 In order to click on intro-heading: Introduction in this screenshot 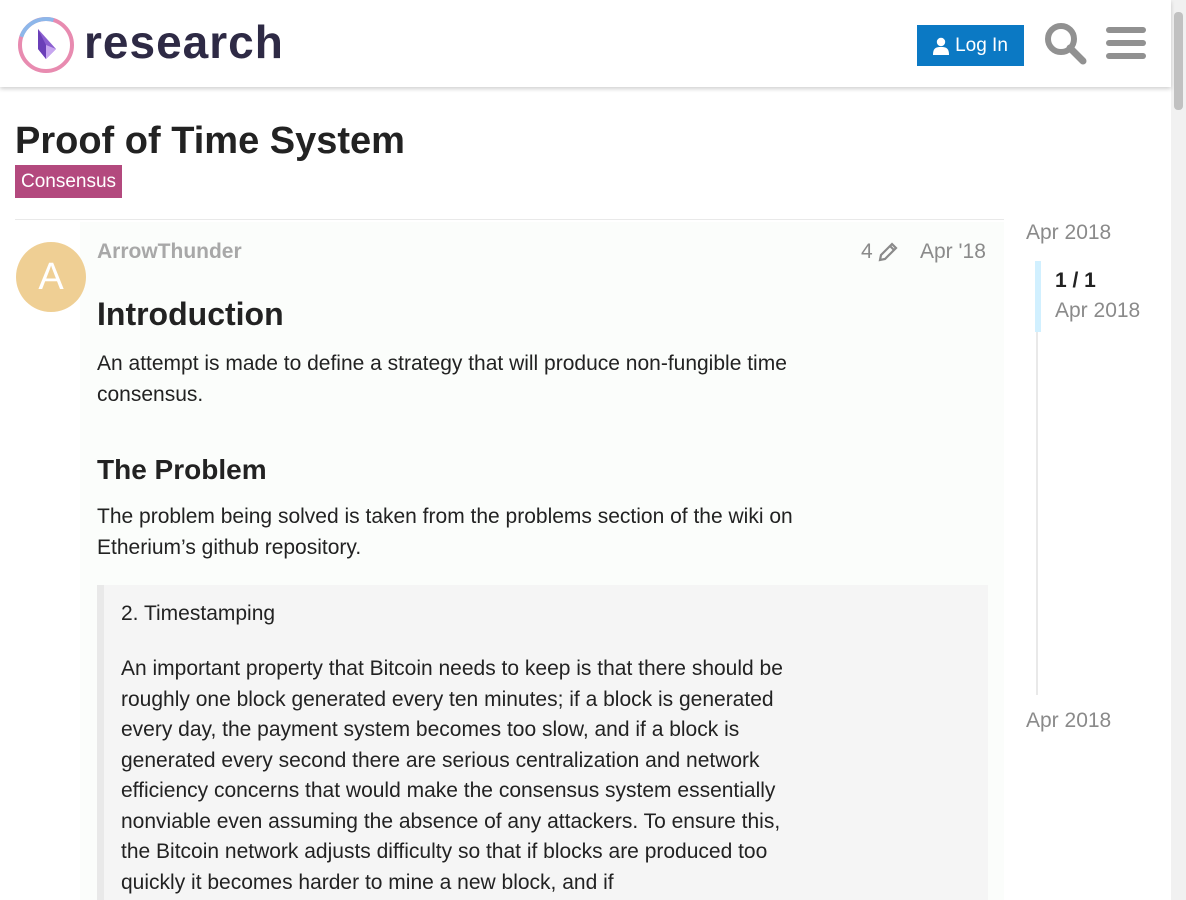, I will do `click(190, 314)`.